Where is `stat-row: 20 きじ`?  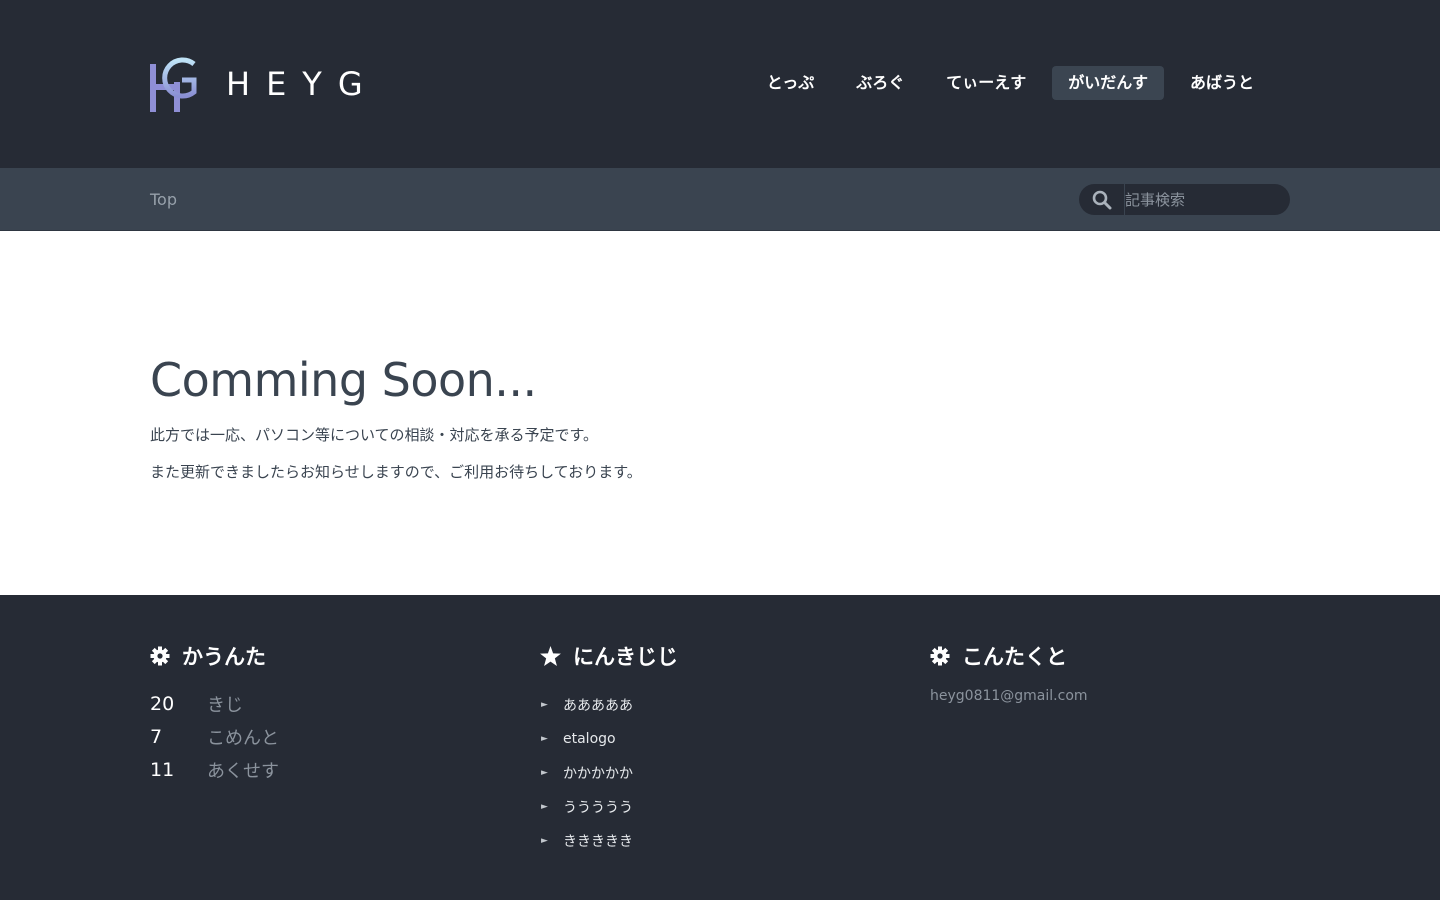
stat-row: 20 きじ is located at coordinates (214, 703).